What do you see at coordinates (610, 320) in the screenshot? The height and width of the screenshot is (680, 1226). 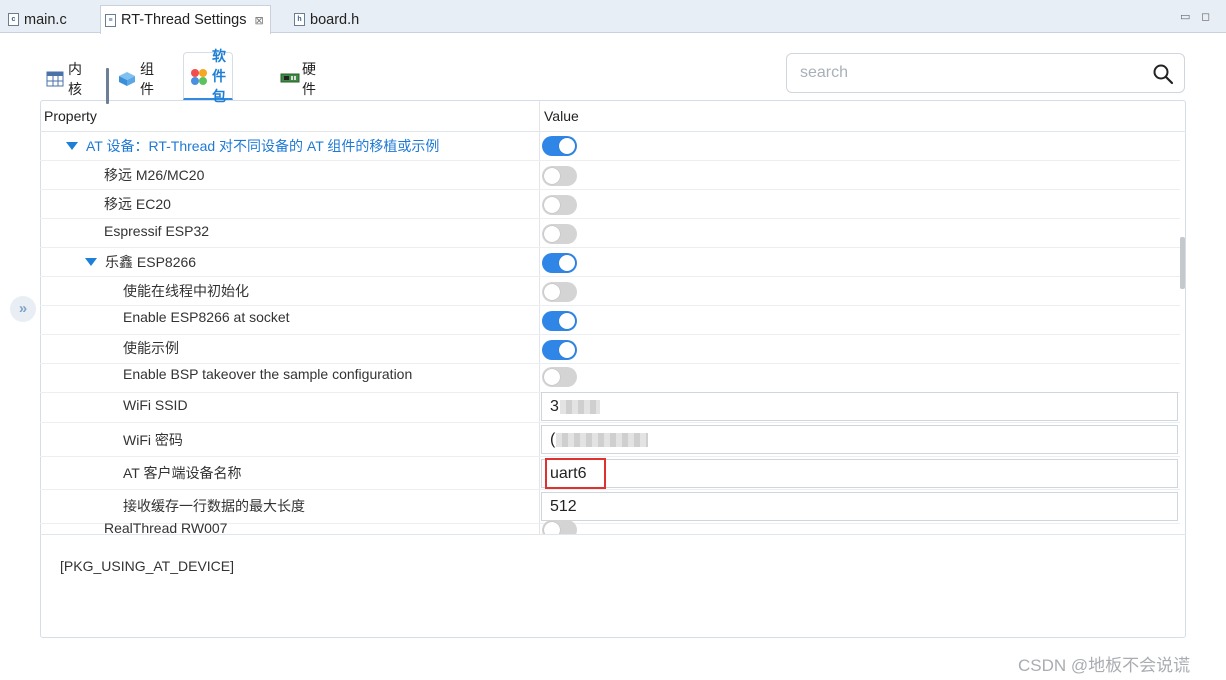 I see `table-row: Enable ESP8266 at socket` at bounding box center [610, 320].